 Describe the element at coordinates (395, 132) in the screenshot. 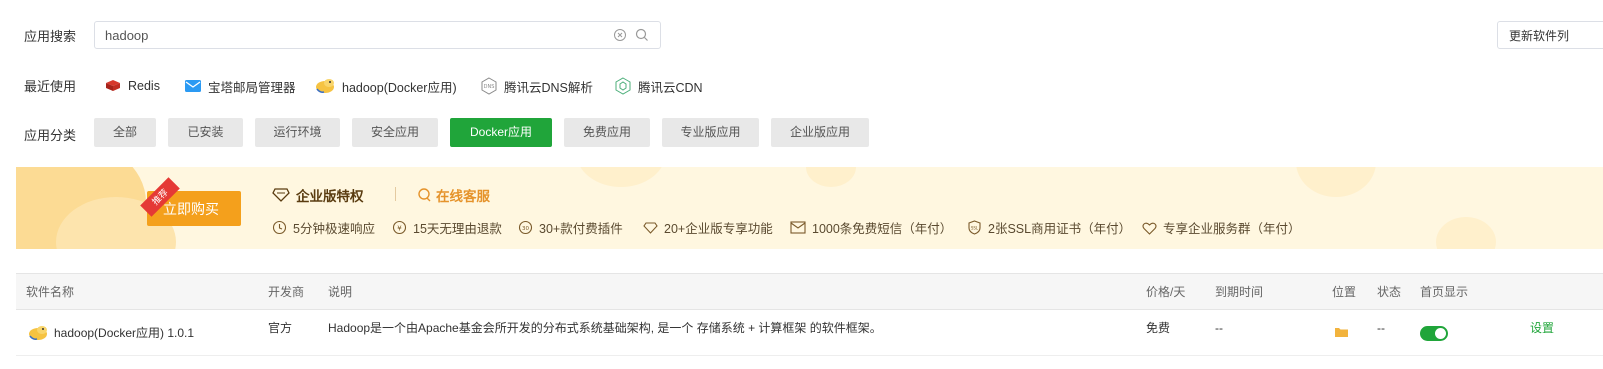

I see `category-security: 安全应用` at that location.